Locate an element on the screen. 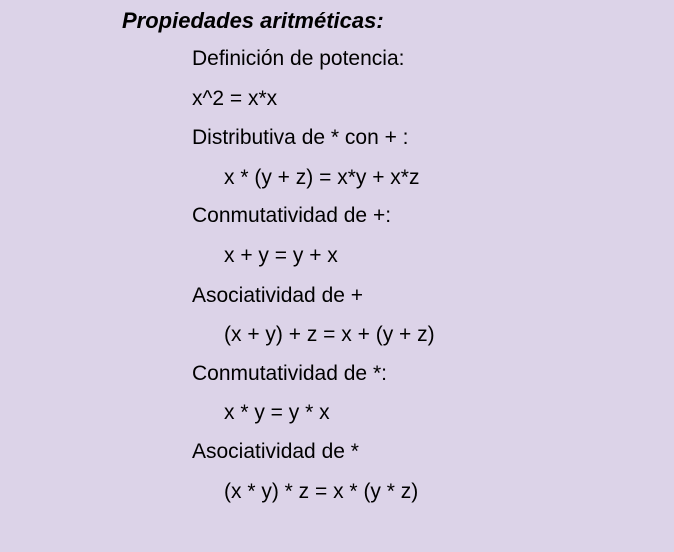  formula-commutative-multiplication: x * y = y * x is located at coordinates (277, 412).